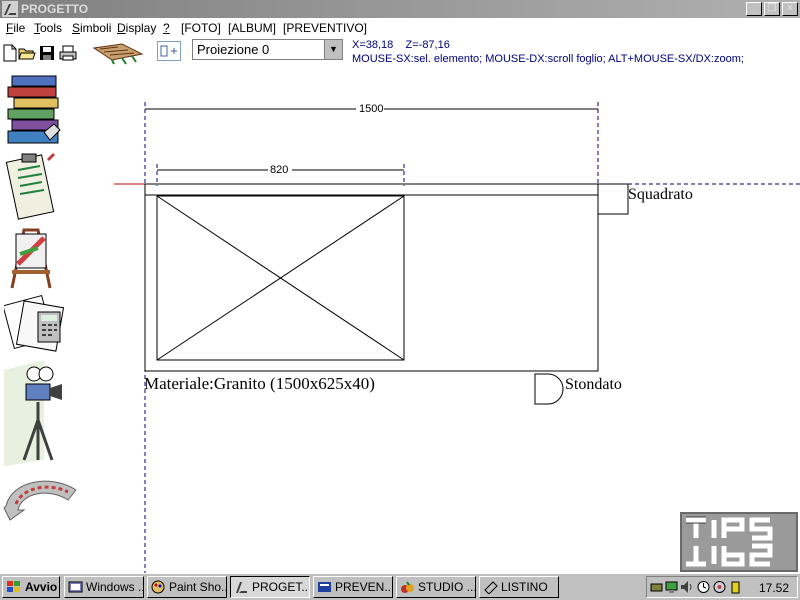  I want to click on dim-inner-label: 820, so click(279, 170).